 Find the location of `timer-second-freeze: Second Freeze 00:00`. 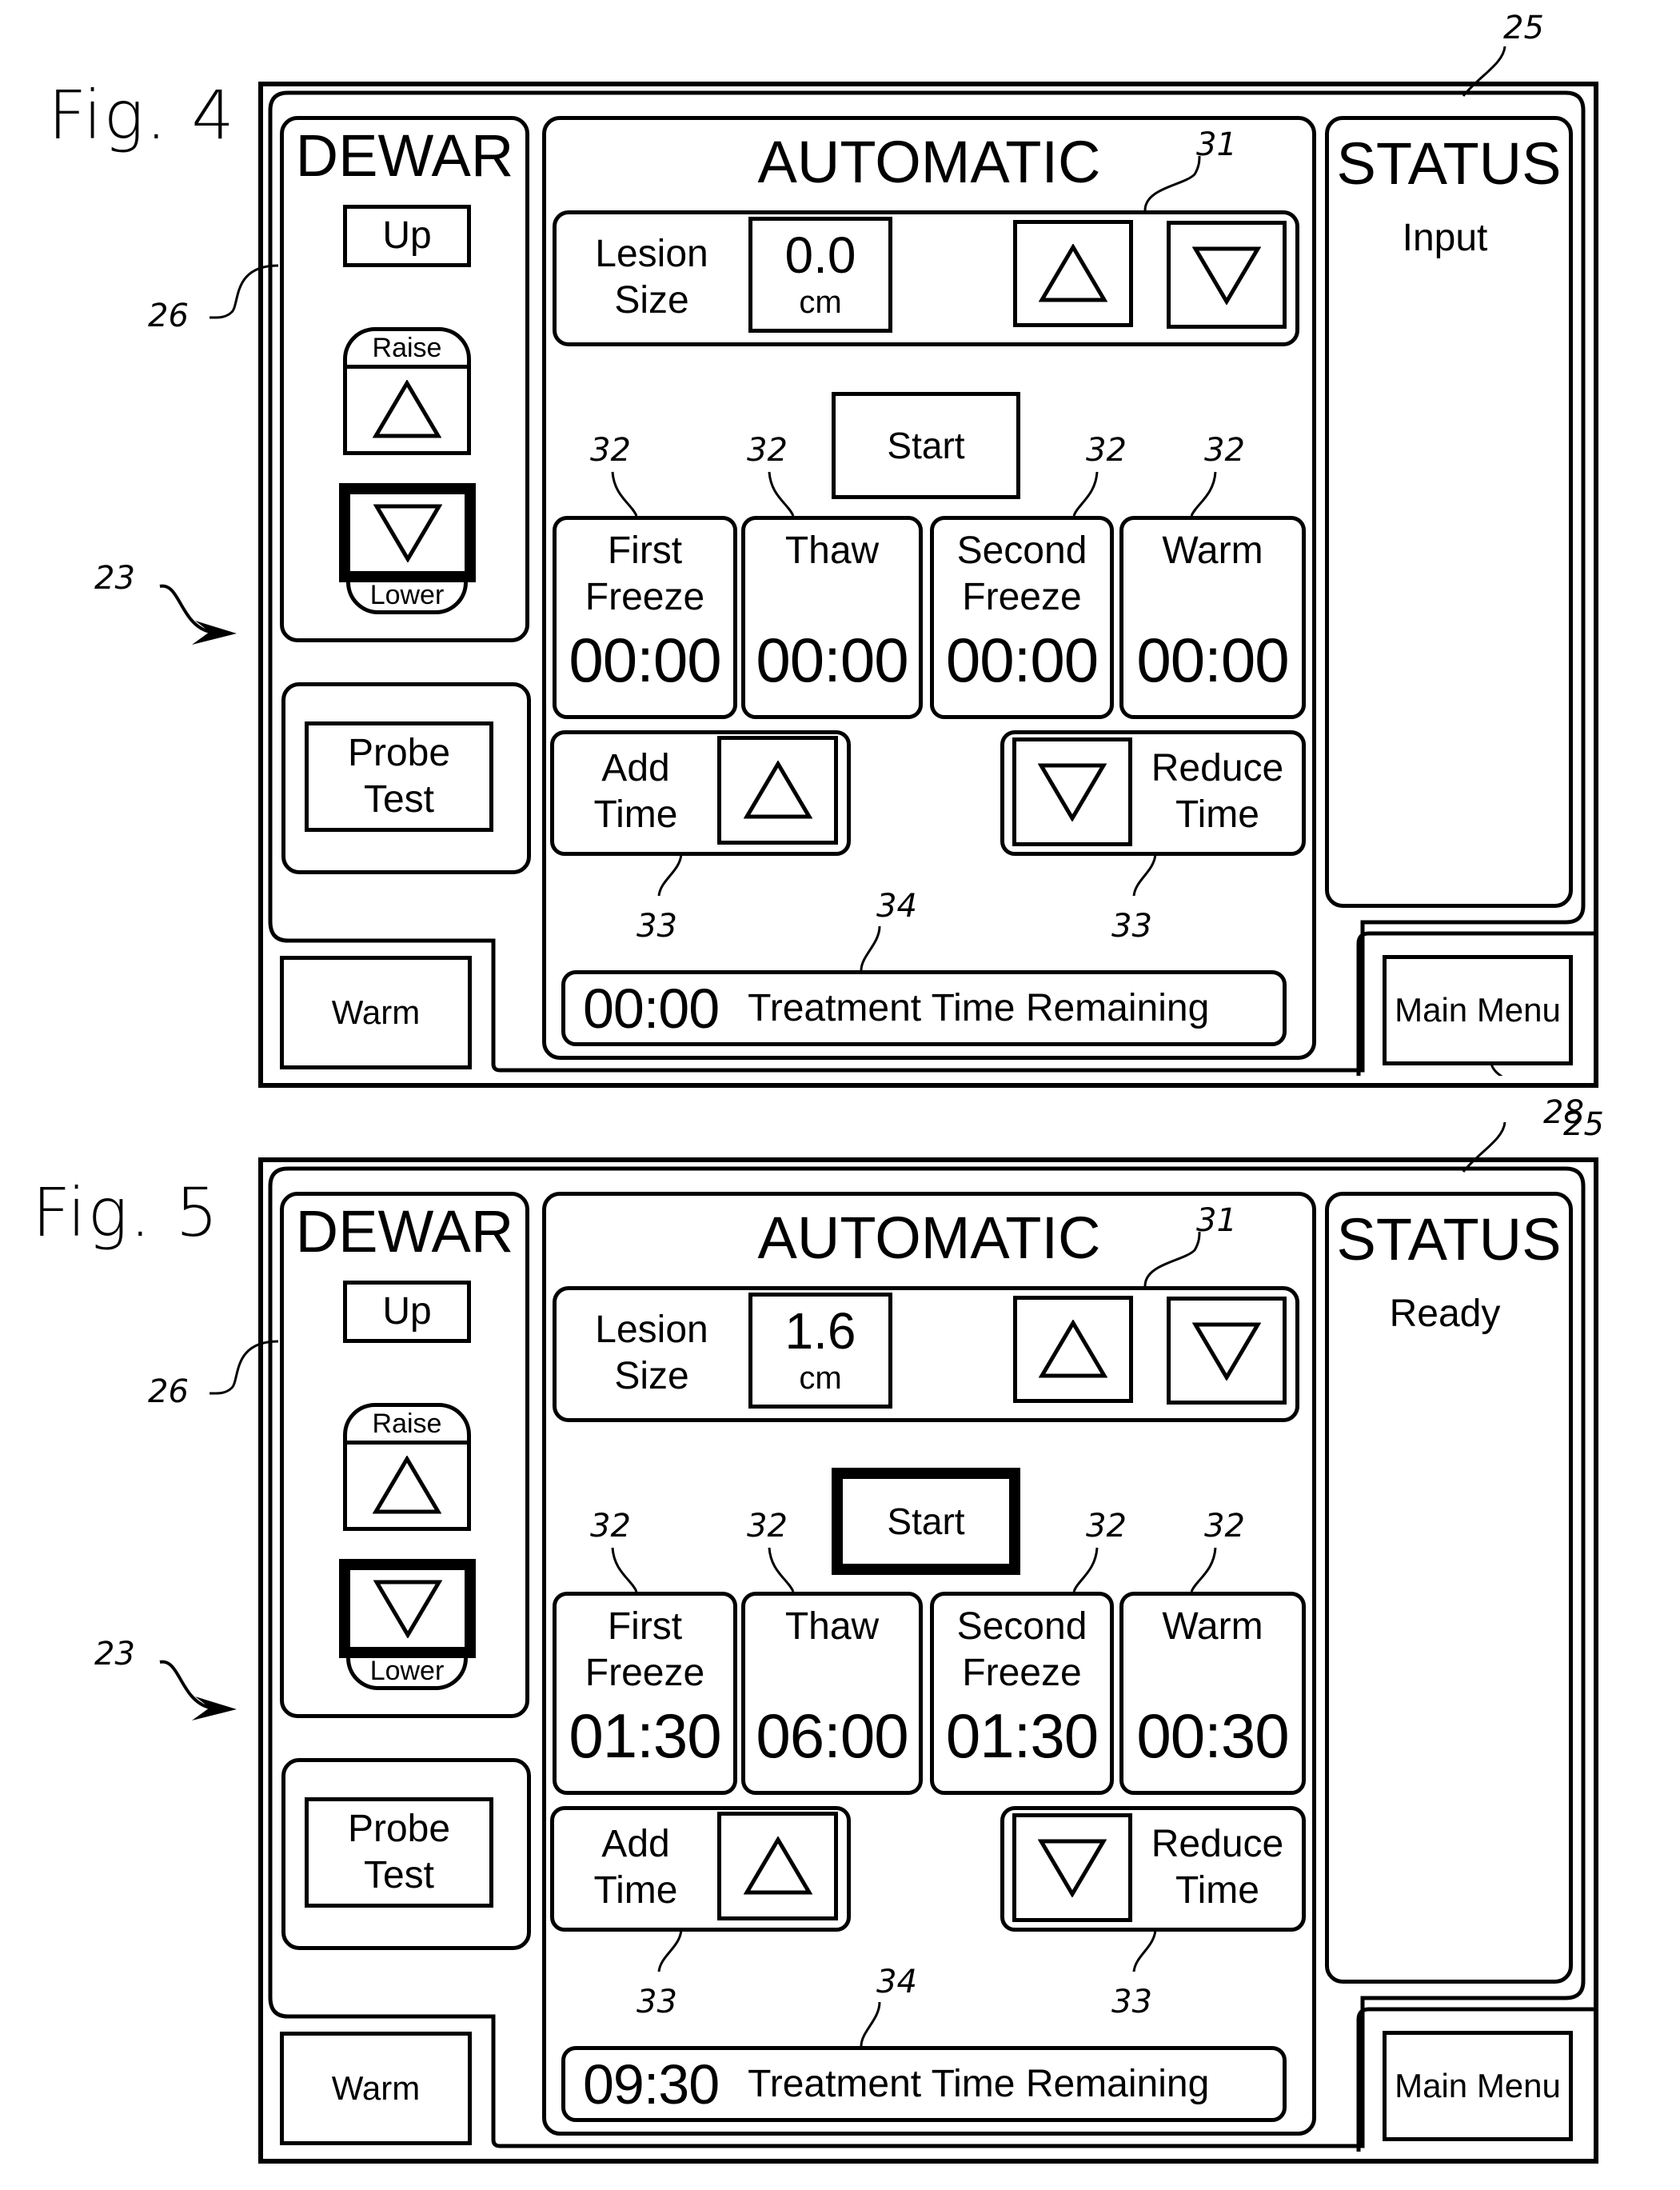

timer-second-freeze: Second Freeze 00:00 is located at coordinates (1022, 617).